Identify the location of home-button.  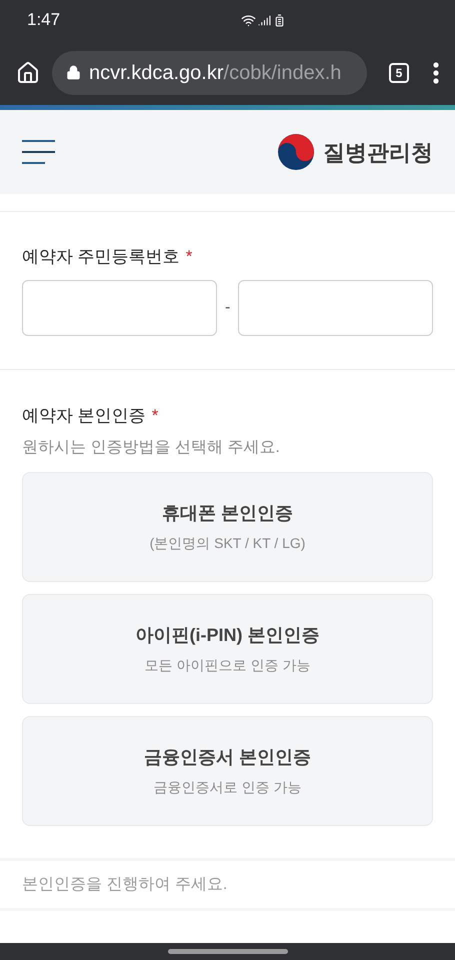
(28, 72).